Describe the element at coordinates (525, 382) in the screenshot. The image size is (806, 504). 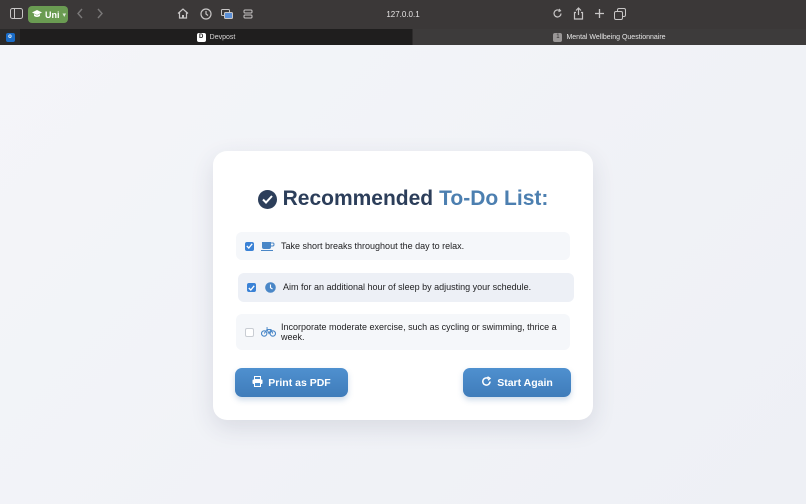
I see `start-again-label: Start Again` at that location.